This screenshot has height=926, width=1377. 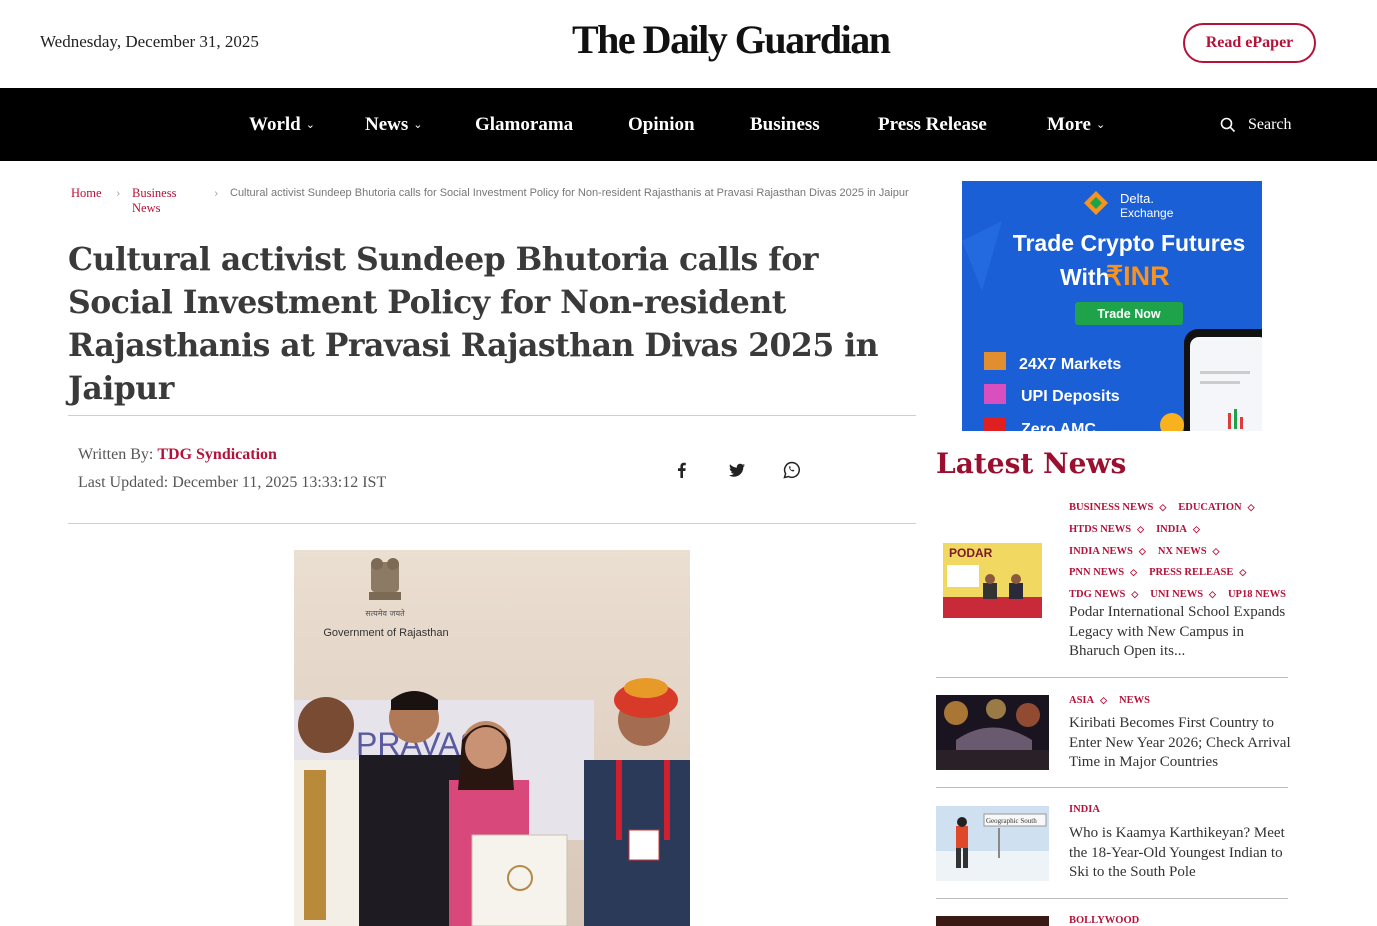 I want to click on news-tags: BOLLYWOOD, so click(x=1107, y=918).